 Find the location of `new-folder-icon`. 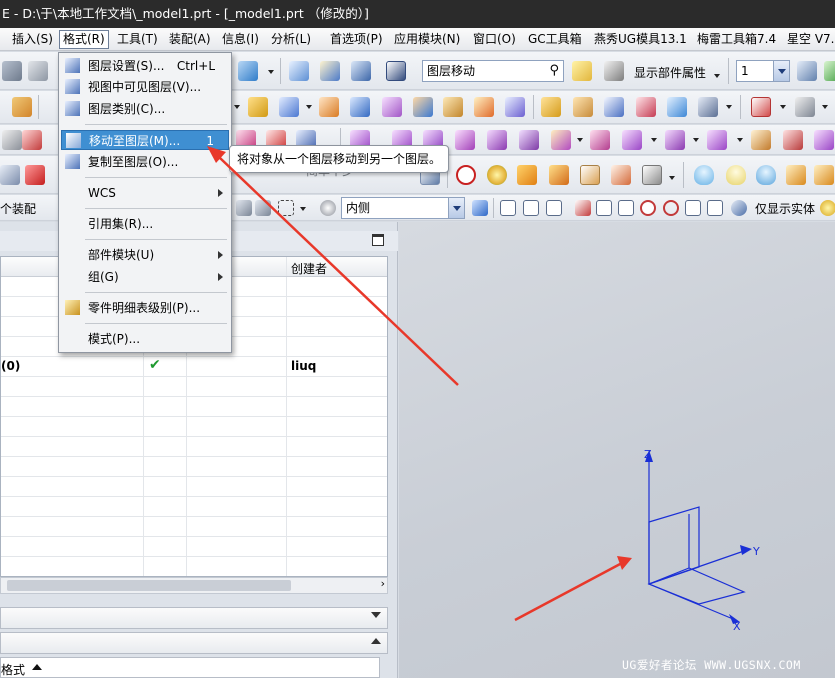

new-folder-icon is located at coordinates (582, 71).